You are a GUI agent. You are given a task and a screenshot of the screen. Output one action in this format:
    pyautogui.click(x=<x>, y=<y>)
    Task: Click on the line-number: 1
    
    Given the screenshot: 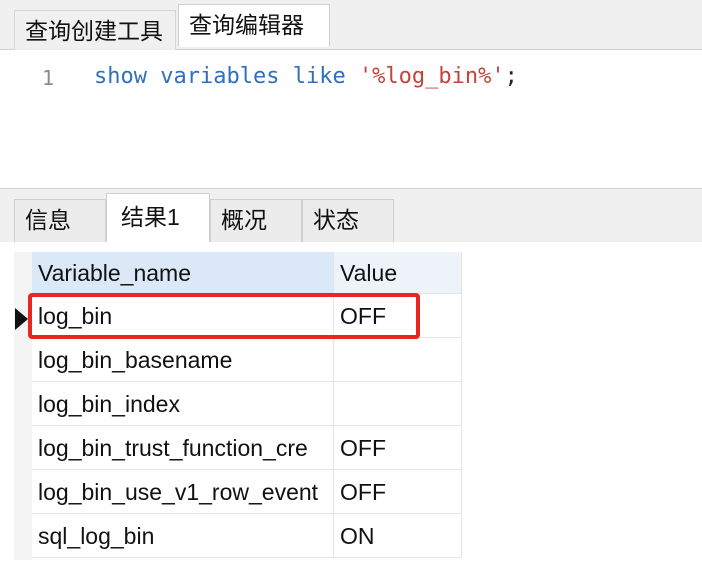 What is the action you would take?
    pyautogui.click(x=48, y=78)
    